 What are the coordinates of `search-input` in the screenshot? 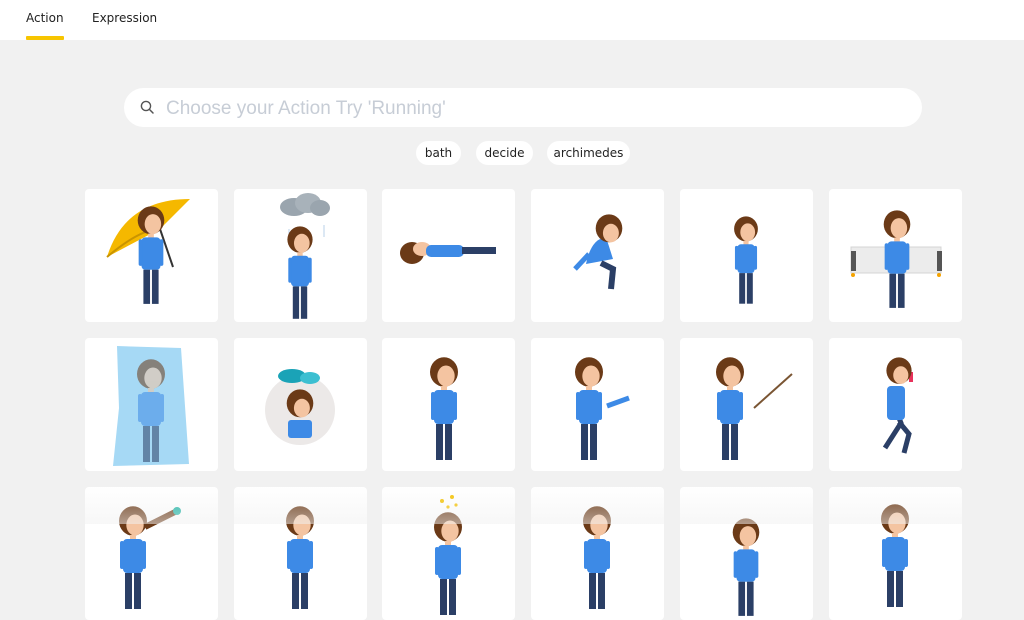 It's located at (536, 108).